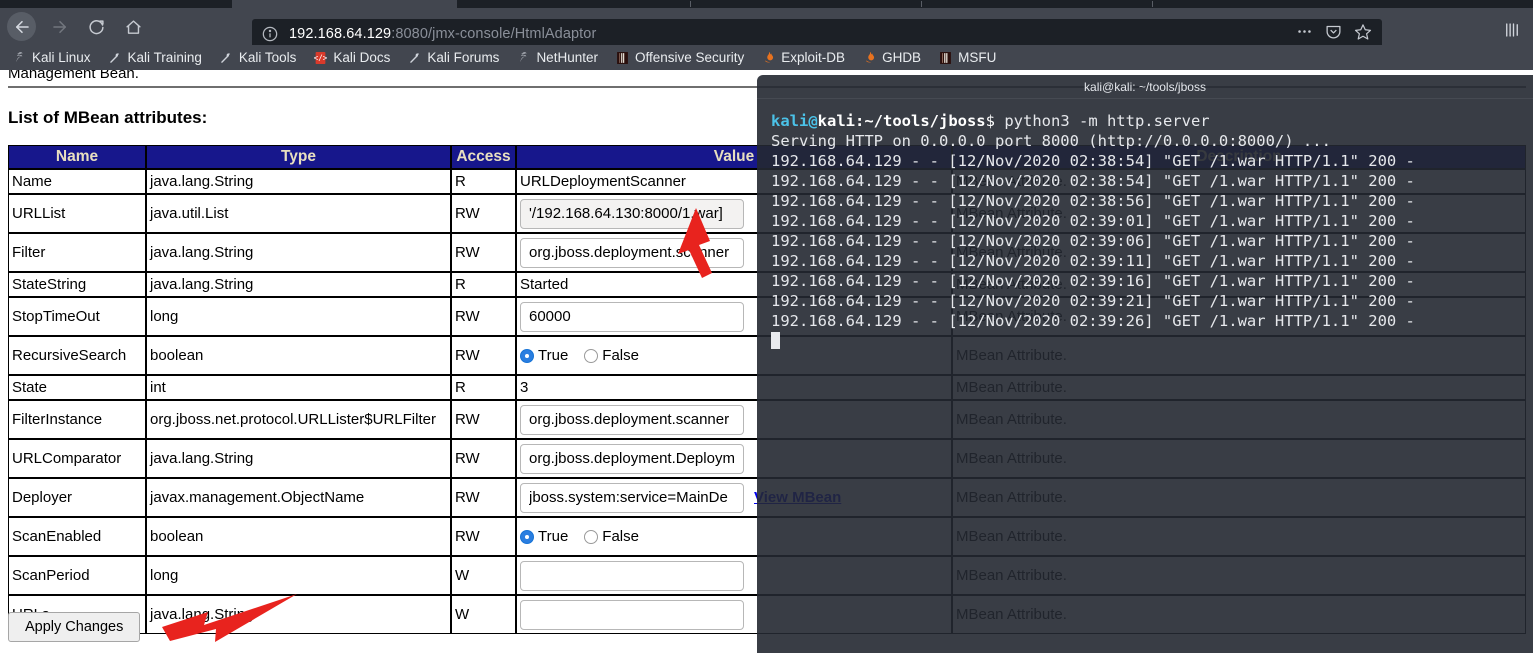 This screenshot has width=1533, height=653. Describe the element at coordinates (51, 57) in the screenshot. I see `bookmark-kali-linux: Kali Linux` at that location.